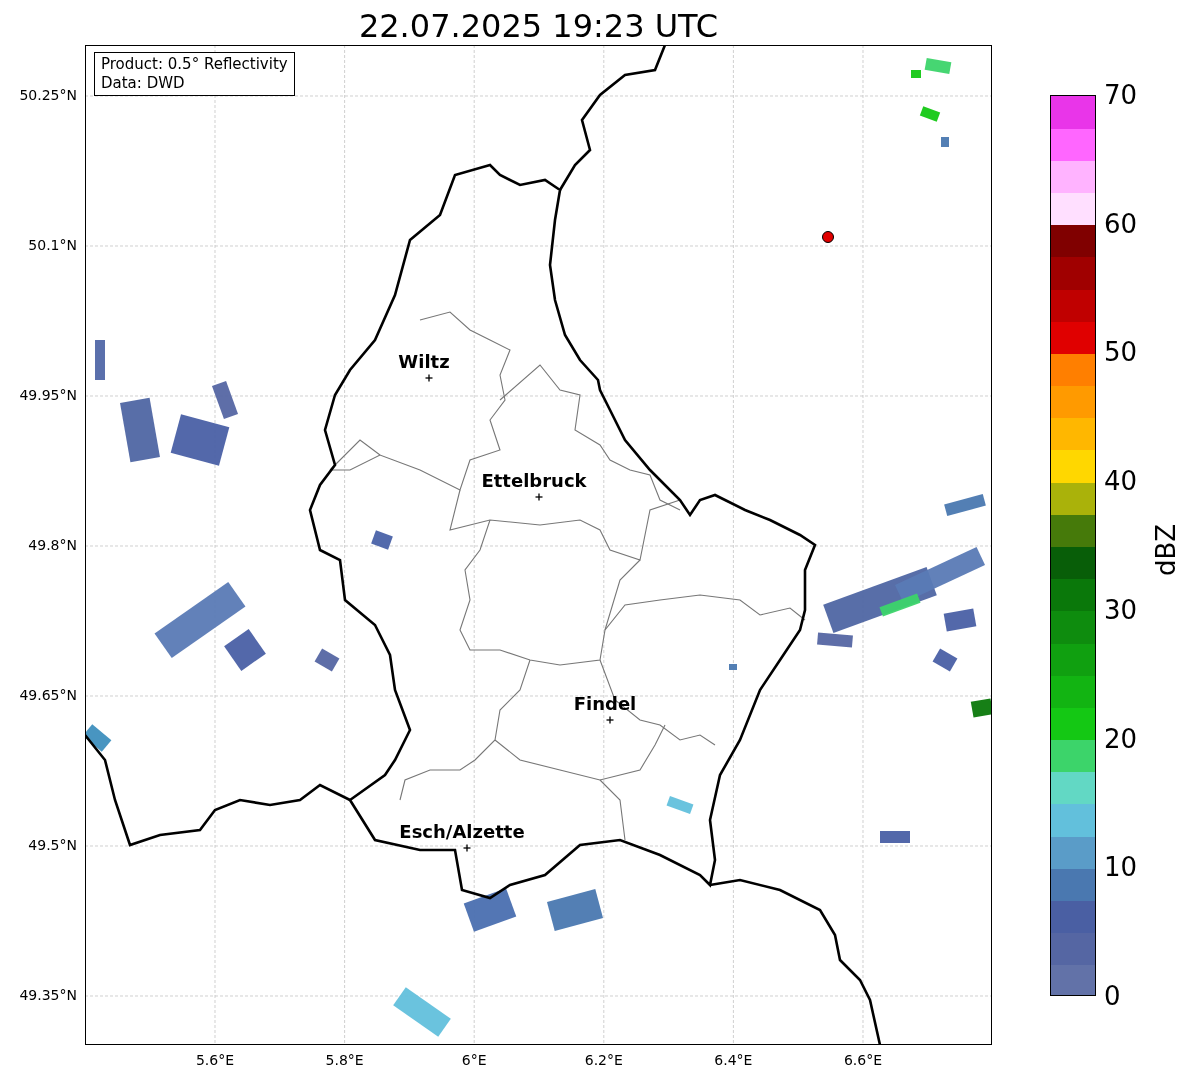 This screenshot has height=1081, width=1184. I want to click on latitude-label: 49.5°N, so click(52, 845).